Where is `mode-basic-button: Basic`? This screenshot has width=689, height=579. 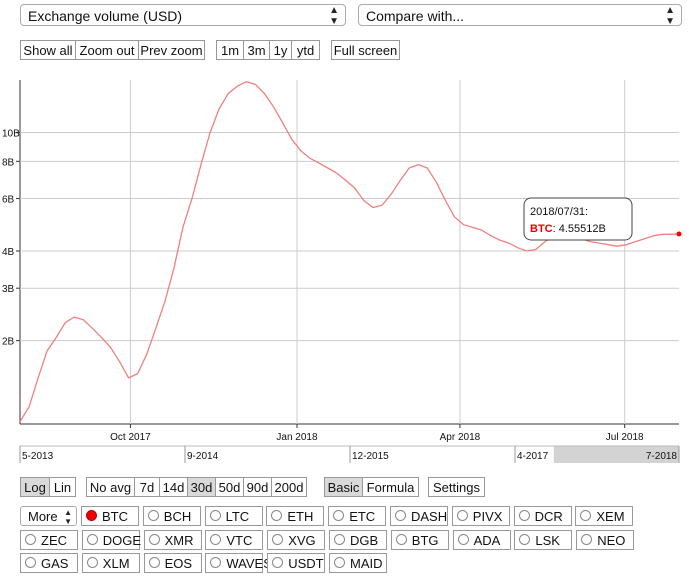 mode-basic-button: Basic is located at coordinates (344, 487).